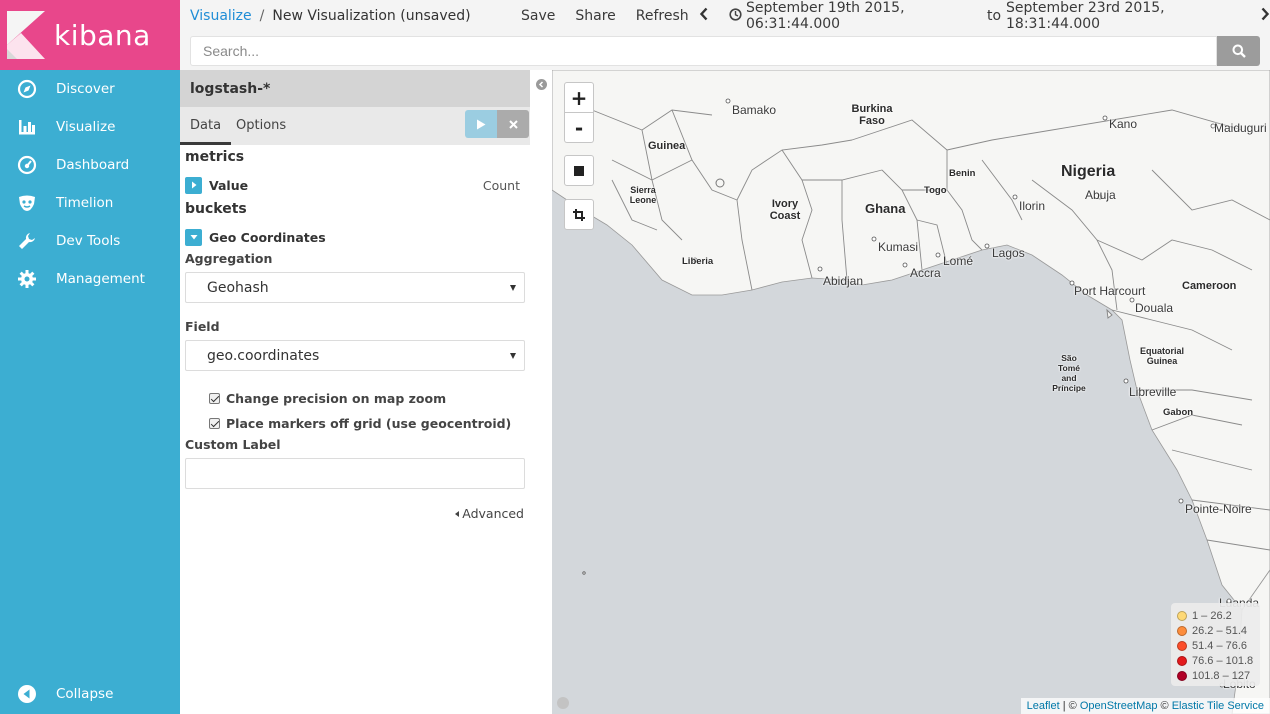 This screenshot has width=1270, height=714. Describe the element at coordinates (1212, 615) in the screenshot. I see `legend-label: 1 – 26.2` at that location.